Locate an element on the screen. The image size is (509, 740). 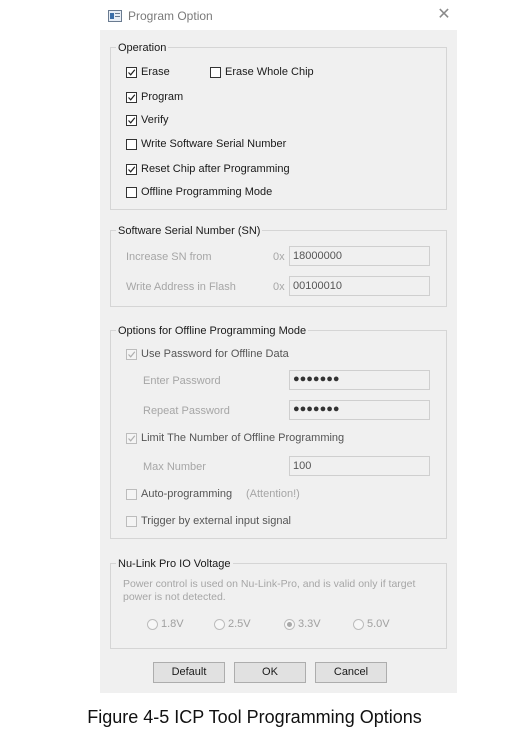
voltage-group-title: Nu-Link Pro IO Voltage is located at coordinates (174, 564).